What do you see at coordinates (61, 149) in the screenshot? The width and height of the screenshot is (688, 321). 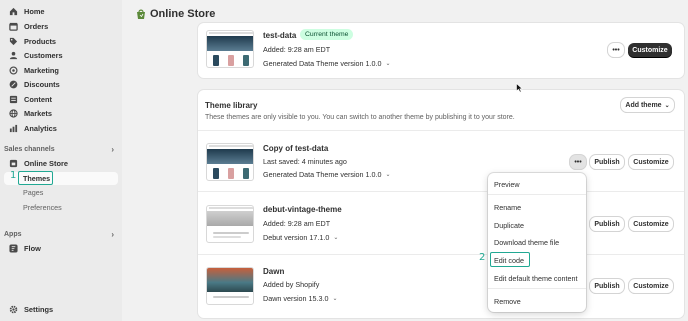 I see `sales-channels-heading: Sales channels ›` at bounding box center [61, 149].